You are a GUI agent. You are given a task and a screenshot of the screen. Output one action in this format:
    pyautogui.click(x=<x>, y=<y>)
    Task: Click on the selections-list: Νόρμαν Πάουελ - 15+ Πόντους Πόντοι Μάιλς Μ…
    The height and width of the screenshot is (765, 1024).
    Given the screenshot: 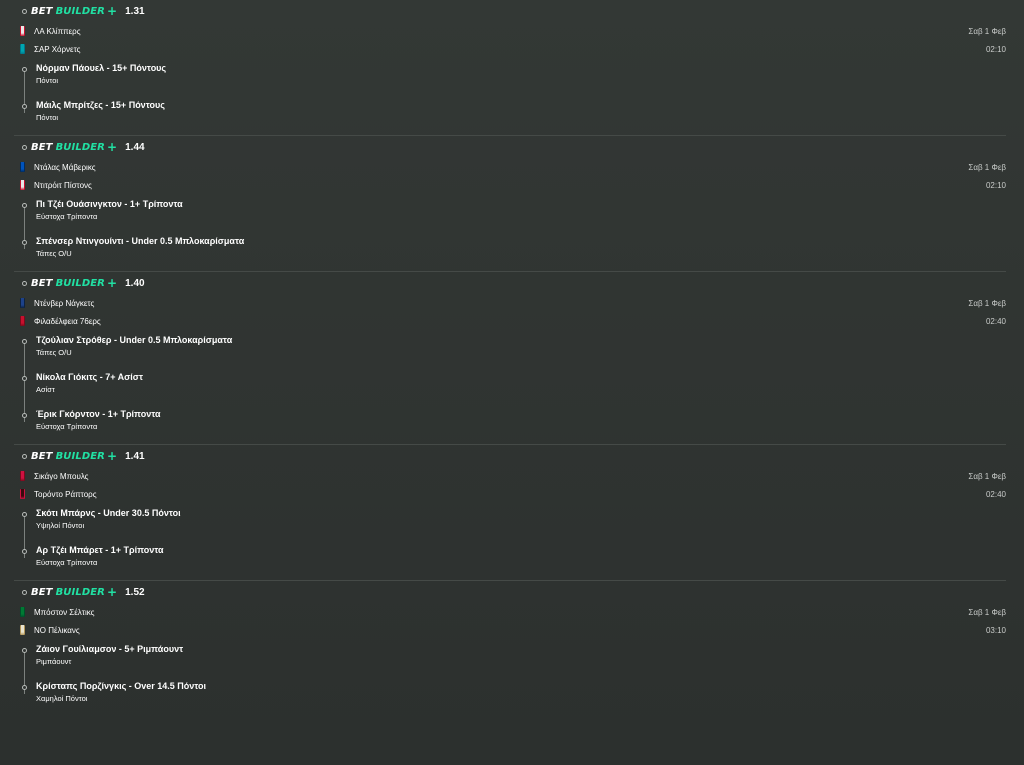 What is the action you would take?
    pyautogui.click(x=510, y=98)
    